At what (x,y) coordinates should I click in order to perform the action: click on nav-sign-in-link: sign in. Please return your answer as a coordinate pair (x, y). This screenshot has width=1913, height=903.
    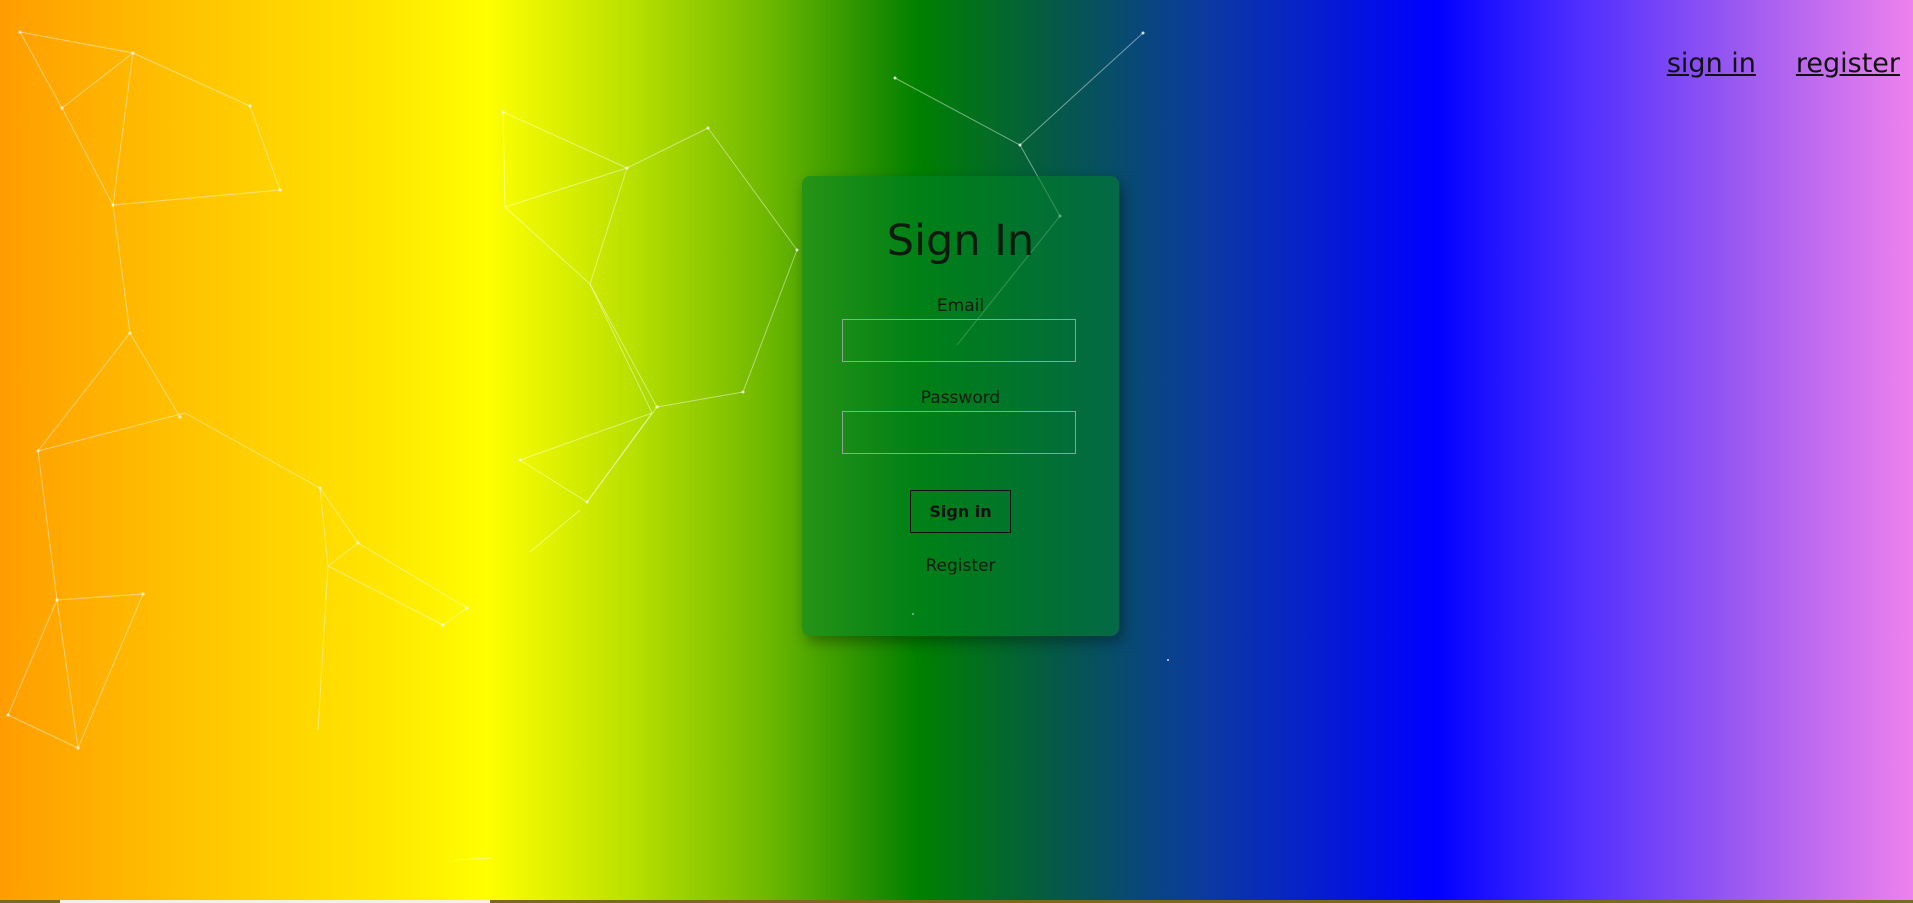
    Looking at the image, I should click on (1711, 63).